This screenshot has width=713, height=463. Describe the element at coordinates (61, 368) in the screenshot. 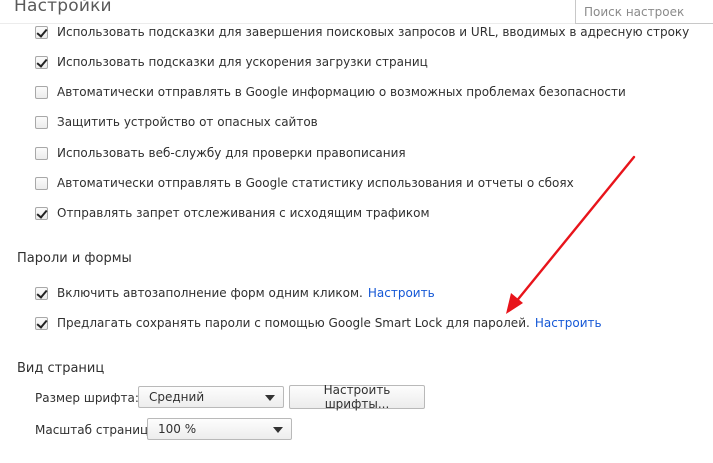

I see `section-title-appearance: Вид страниц` at that location.